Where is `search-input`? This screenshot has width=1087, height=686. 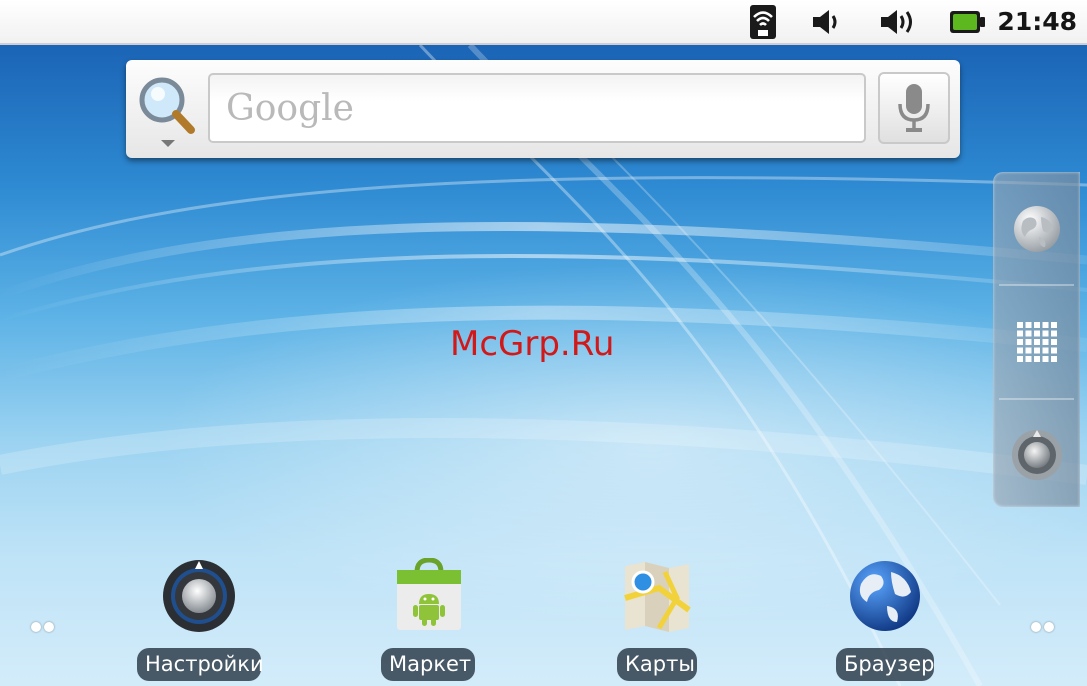 search-input is located at coordinates (537, 108).